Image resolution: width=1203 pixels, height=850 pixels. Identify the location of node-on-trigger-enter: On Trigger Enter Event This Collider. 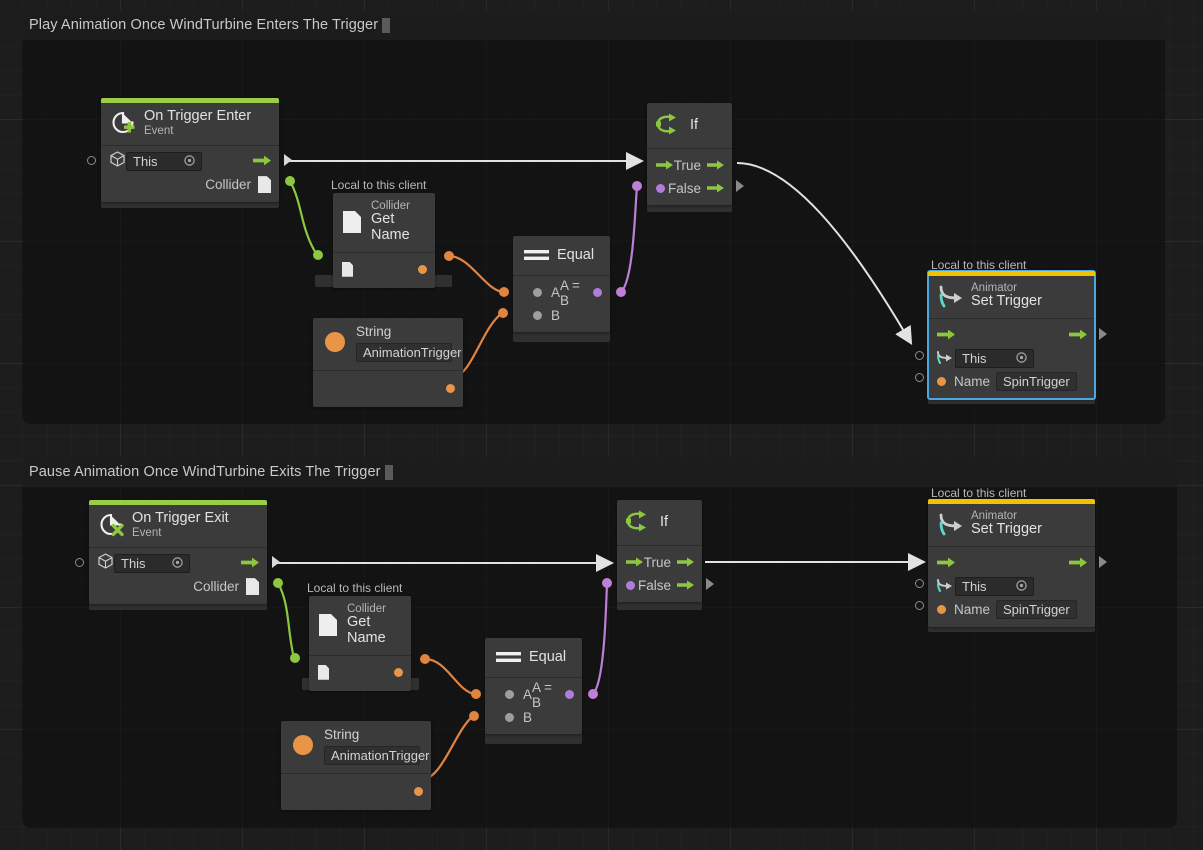
(190, 150).